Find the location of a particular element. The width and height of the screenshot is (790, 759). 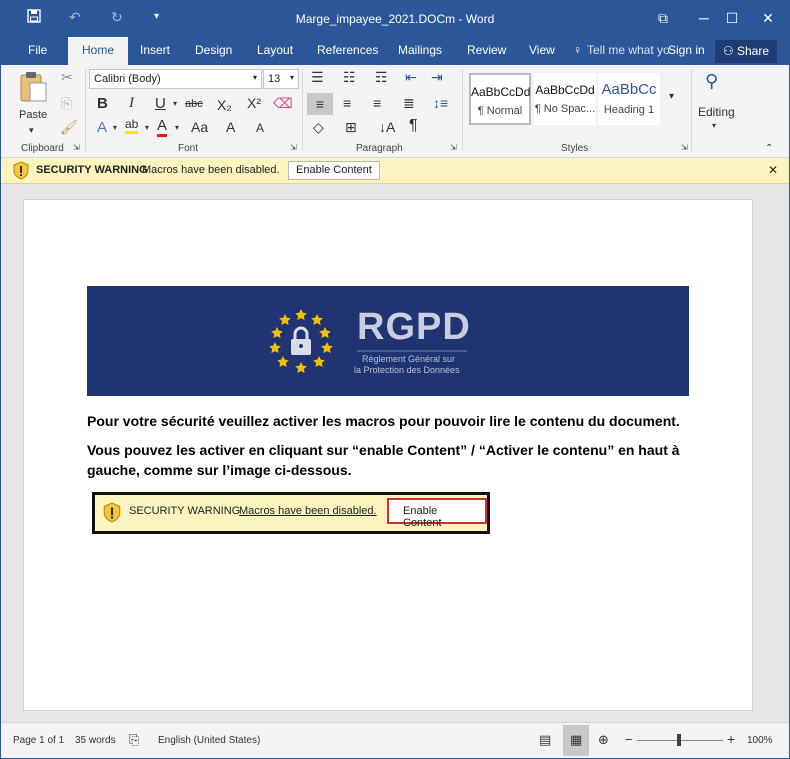

share-button: ⚇ Share is located at coordinates (745, 51).